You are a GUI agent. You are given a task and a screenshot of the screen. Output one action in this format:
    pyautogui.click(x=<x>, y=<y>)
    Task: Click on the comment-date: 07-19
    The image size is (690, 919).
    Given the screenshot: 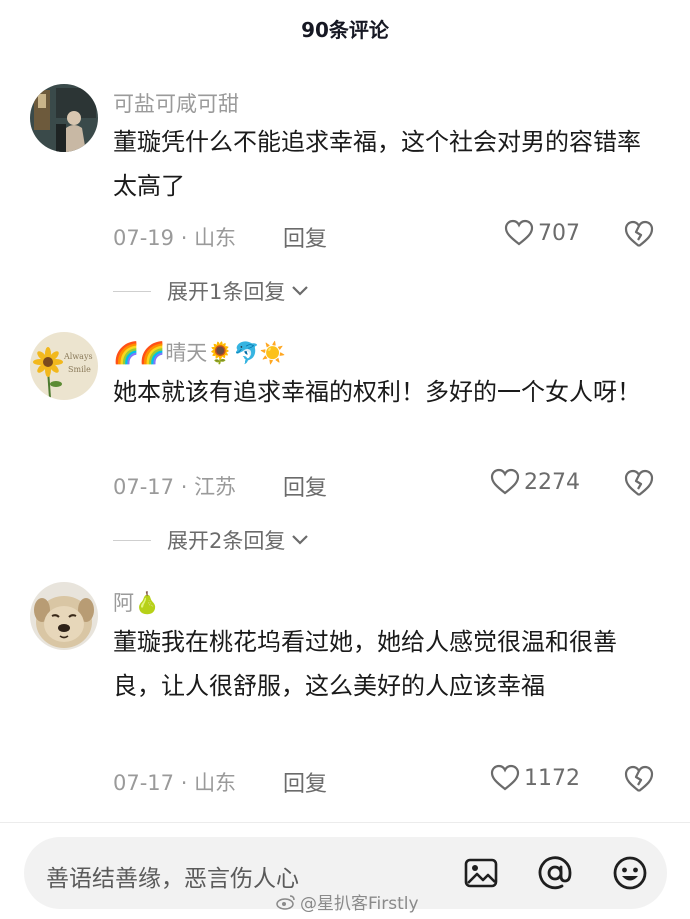 What is the action you would take?
    pyautogui.click(x=144, y=238)
    